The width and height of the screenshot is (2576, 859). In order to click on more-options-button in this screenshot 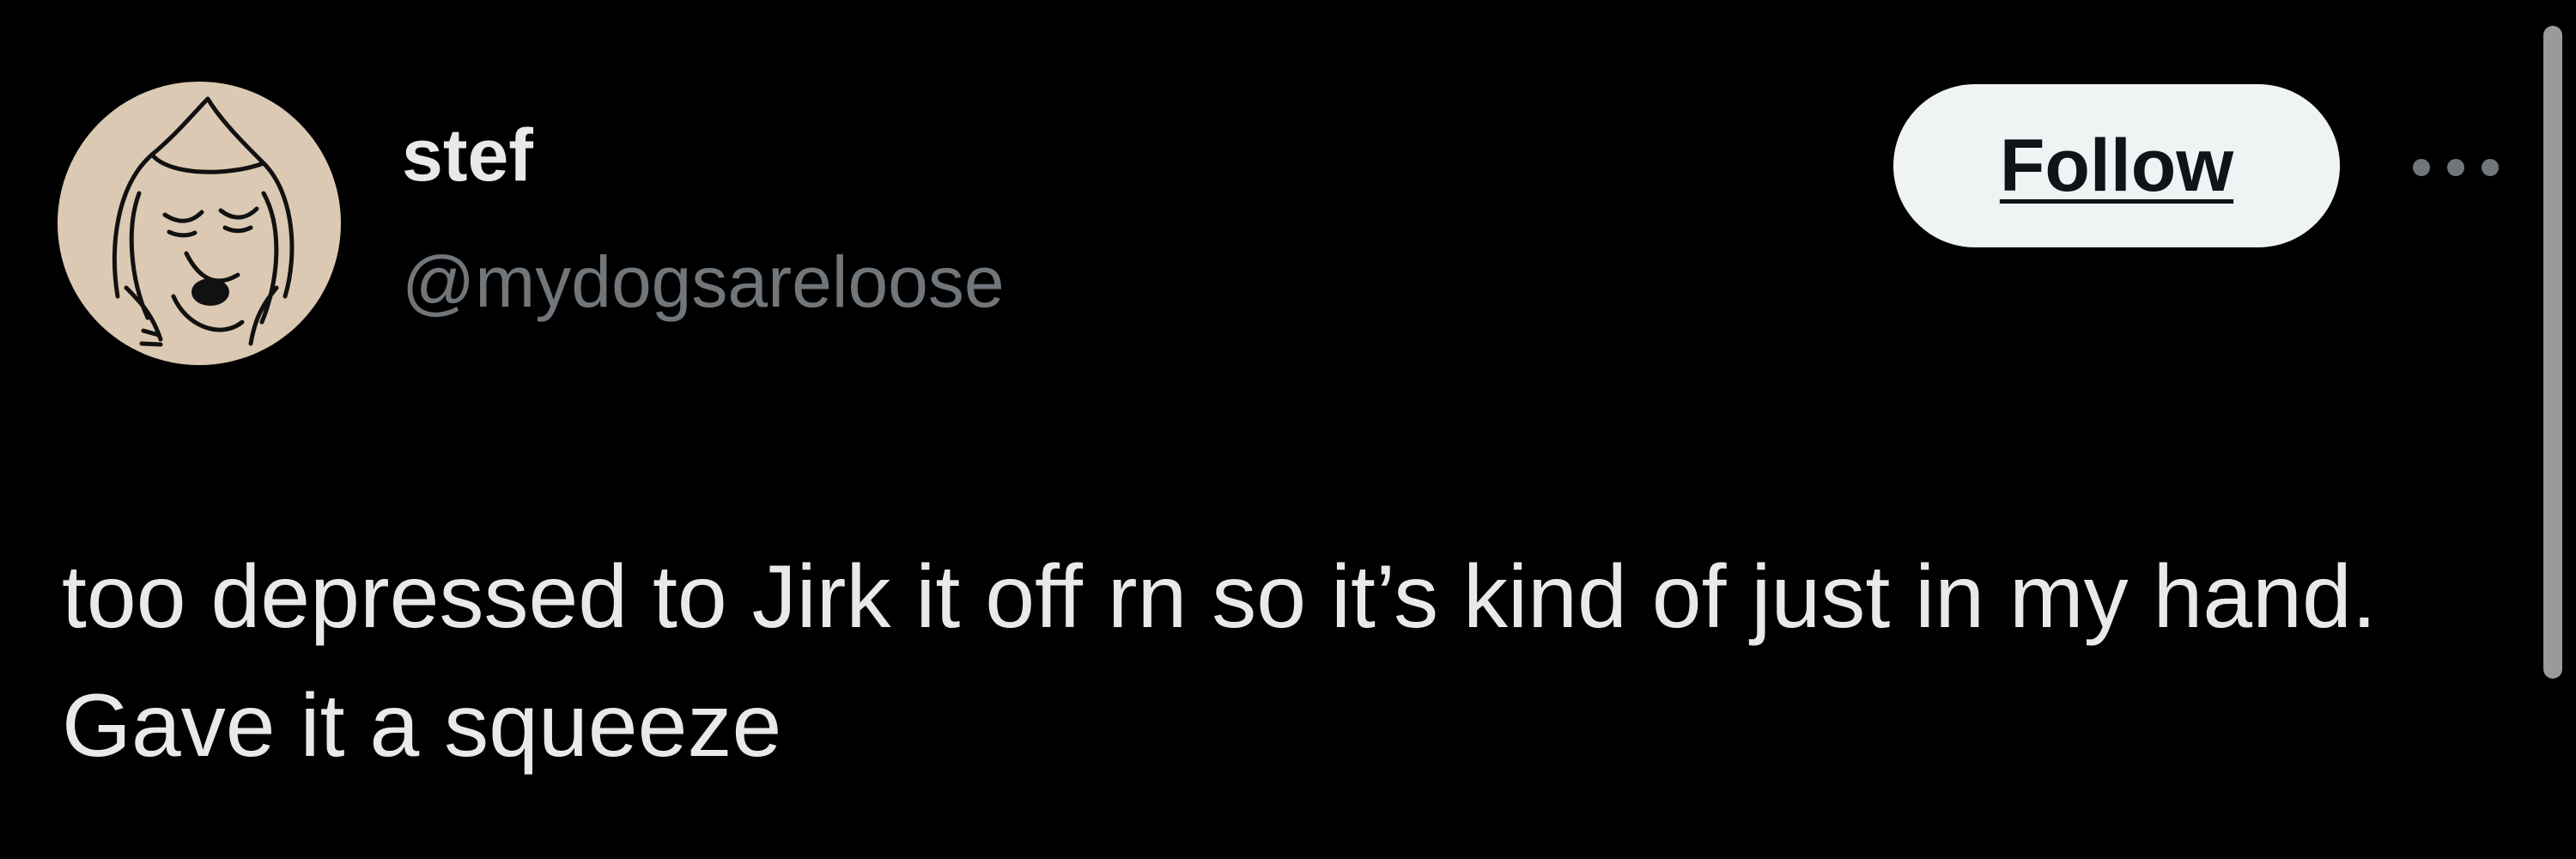, I will do `click(2456, 167)`.